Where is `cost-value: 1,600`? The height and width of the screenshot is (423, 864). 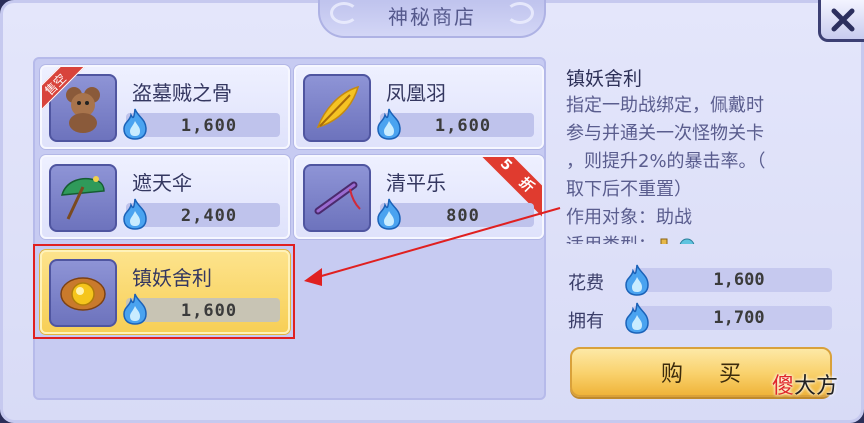
cost-value: 1,600 is located at coordinates (739, 280).